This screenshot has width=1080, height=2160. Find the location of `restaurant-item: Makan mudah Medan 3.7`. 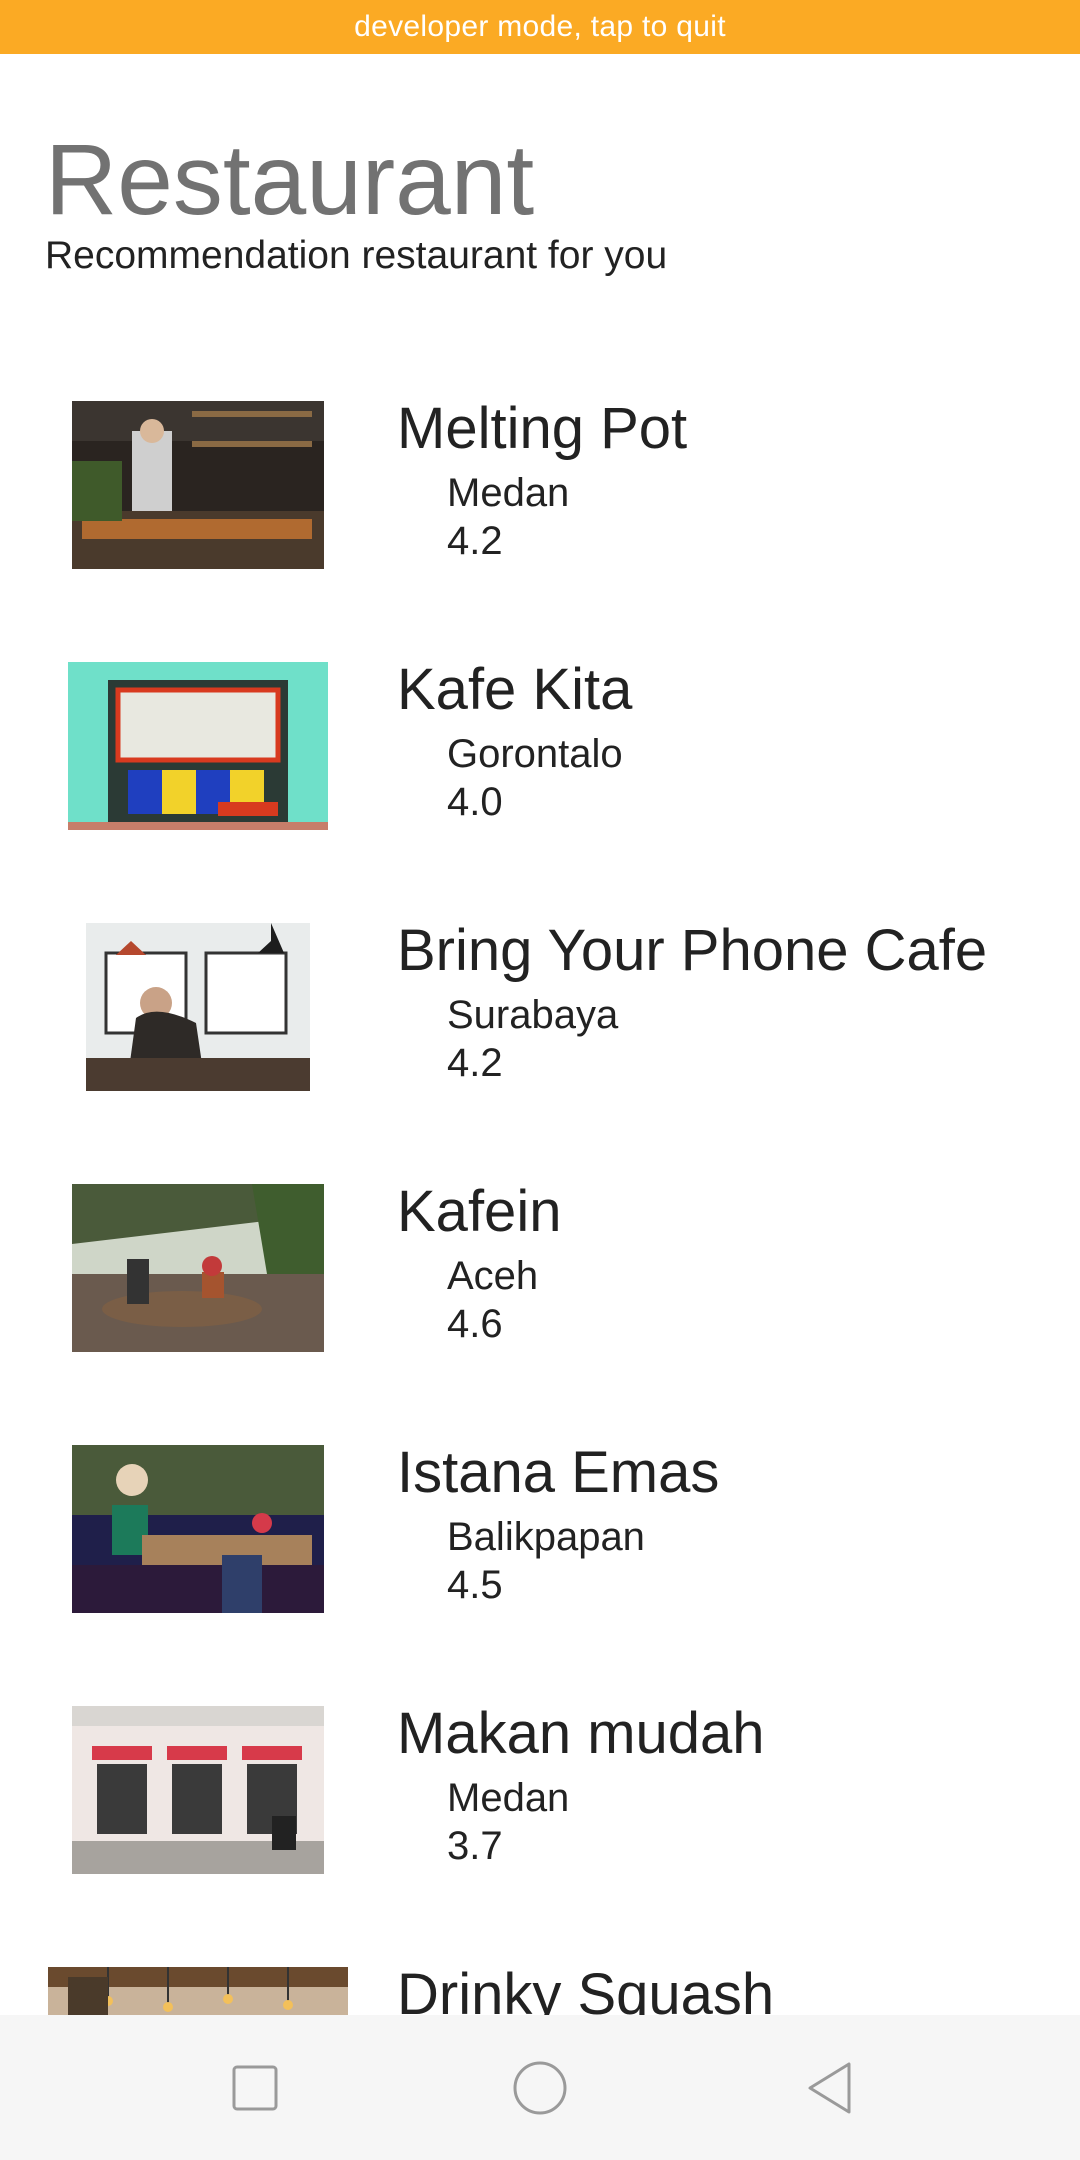

restaurant-item: Makan mudah Medan 3.7 is located at coordinates (540, 1800).